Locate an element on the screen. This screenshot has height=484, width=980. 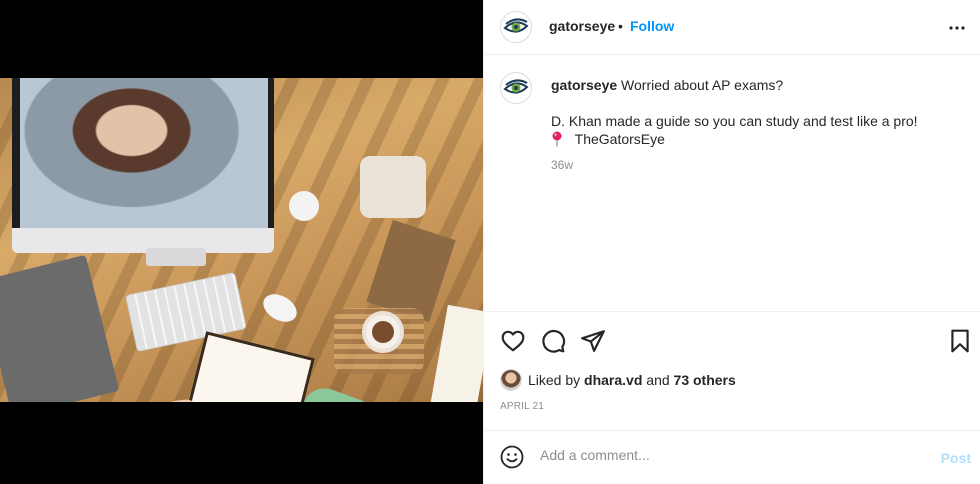
likes-middle: and is located at coordinates (658, 380).